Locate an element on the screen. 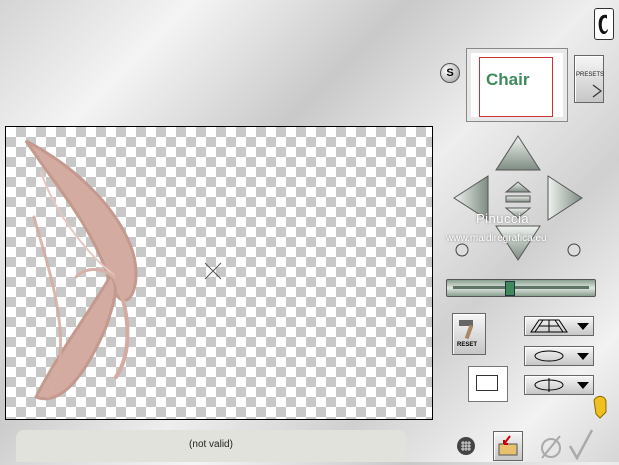 The height and width of the screenshot is (465, 619). rotate-left-knob is located at coordinates (462, 250).